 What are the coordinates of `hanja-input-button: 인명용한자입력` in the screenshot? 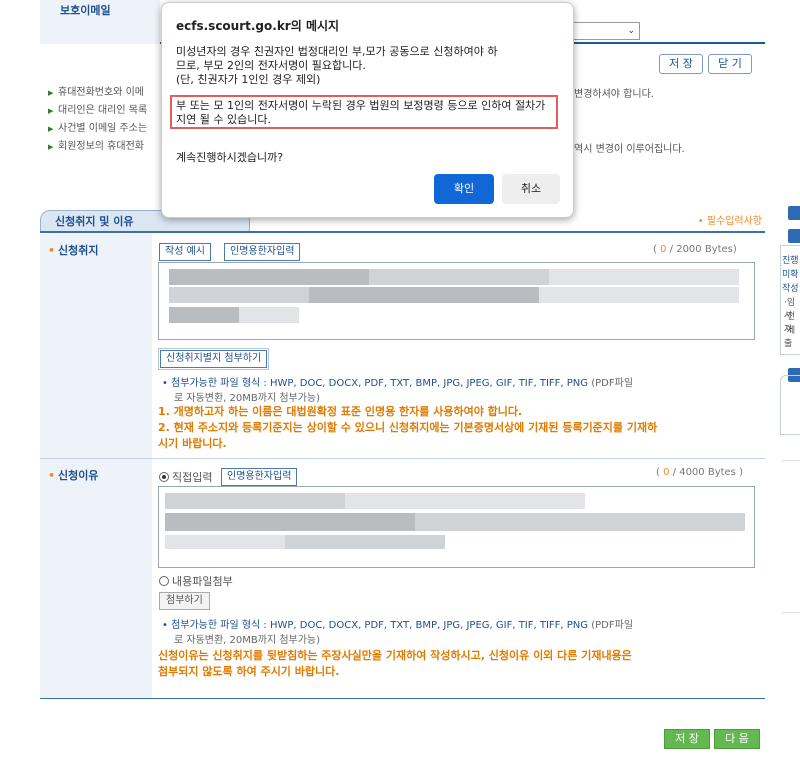 It's located at (262, 252).